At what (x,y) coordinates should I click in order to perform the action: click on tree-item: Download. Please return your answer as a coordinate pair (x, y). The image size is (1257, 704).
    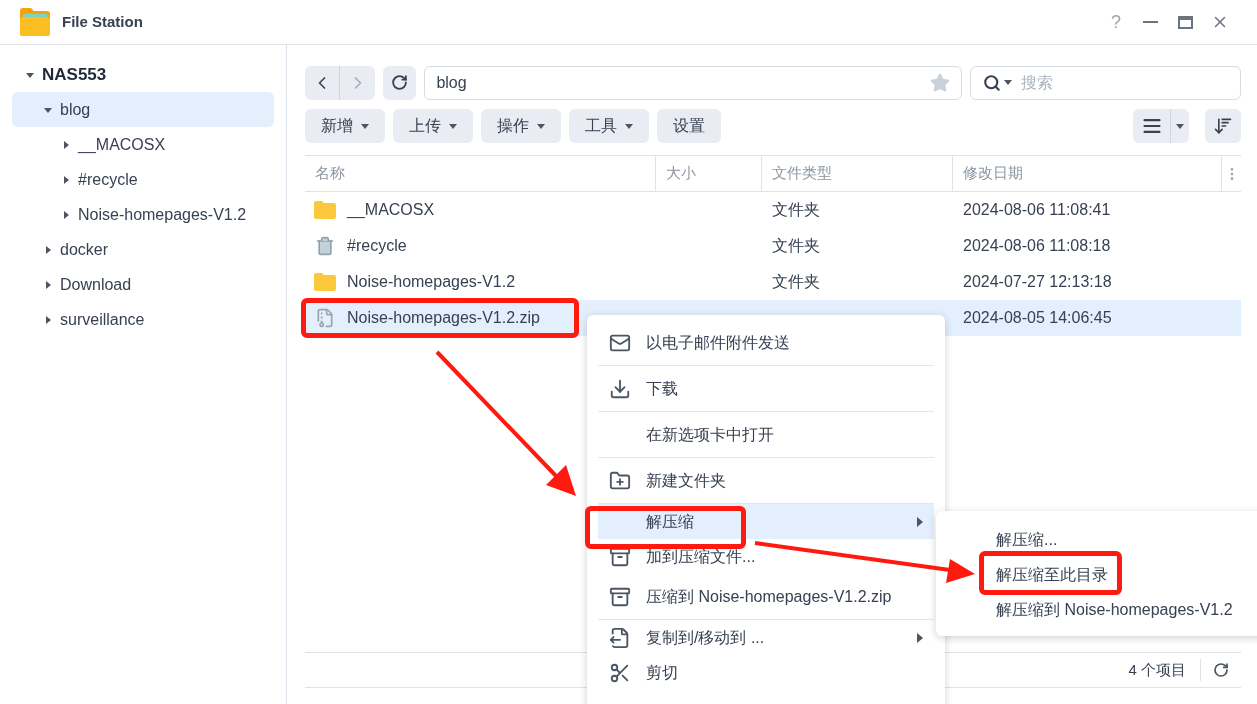
    Looking at the image, I should click on (143, 284).